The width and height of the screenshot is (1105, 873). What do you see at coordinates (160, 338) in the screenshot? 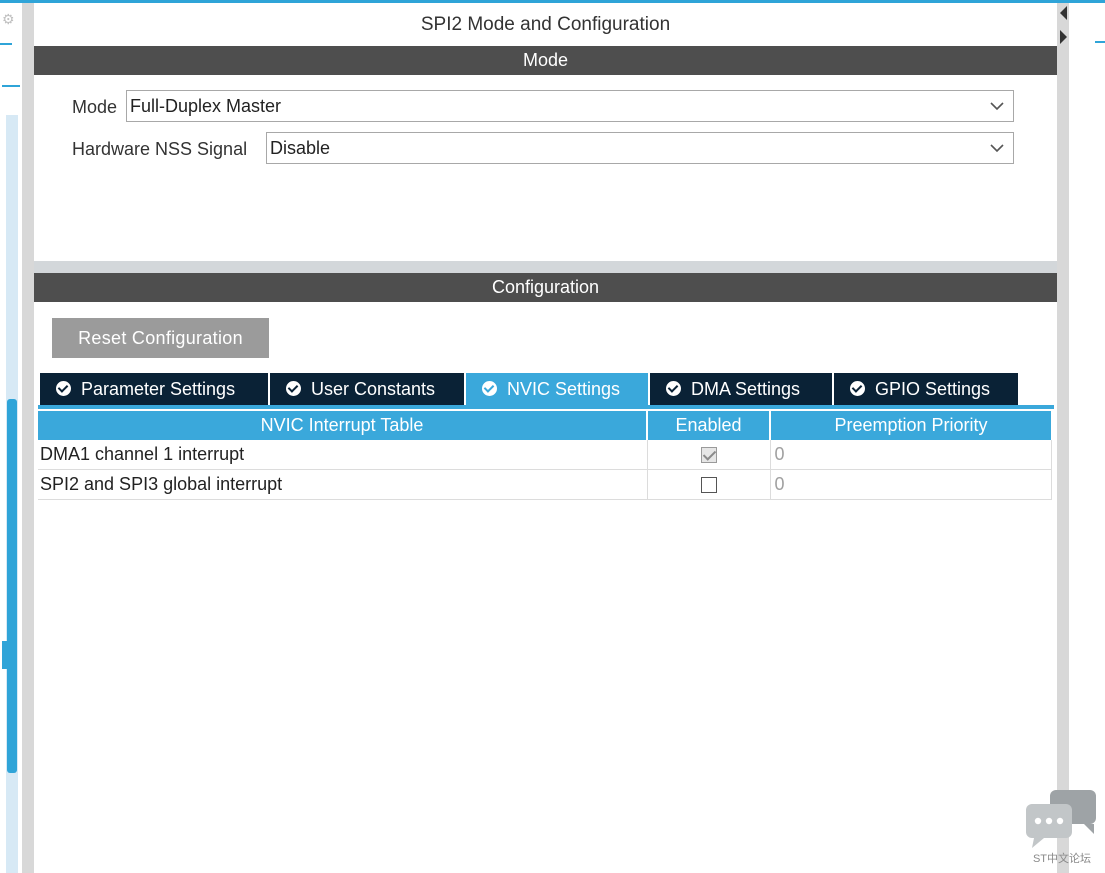
I see `reset-configuration-button: Reset Configuration` at bounding box center [160, 338].